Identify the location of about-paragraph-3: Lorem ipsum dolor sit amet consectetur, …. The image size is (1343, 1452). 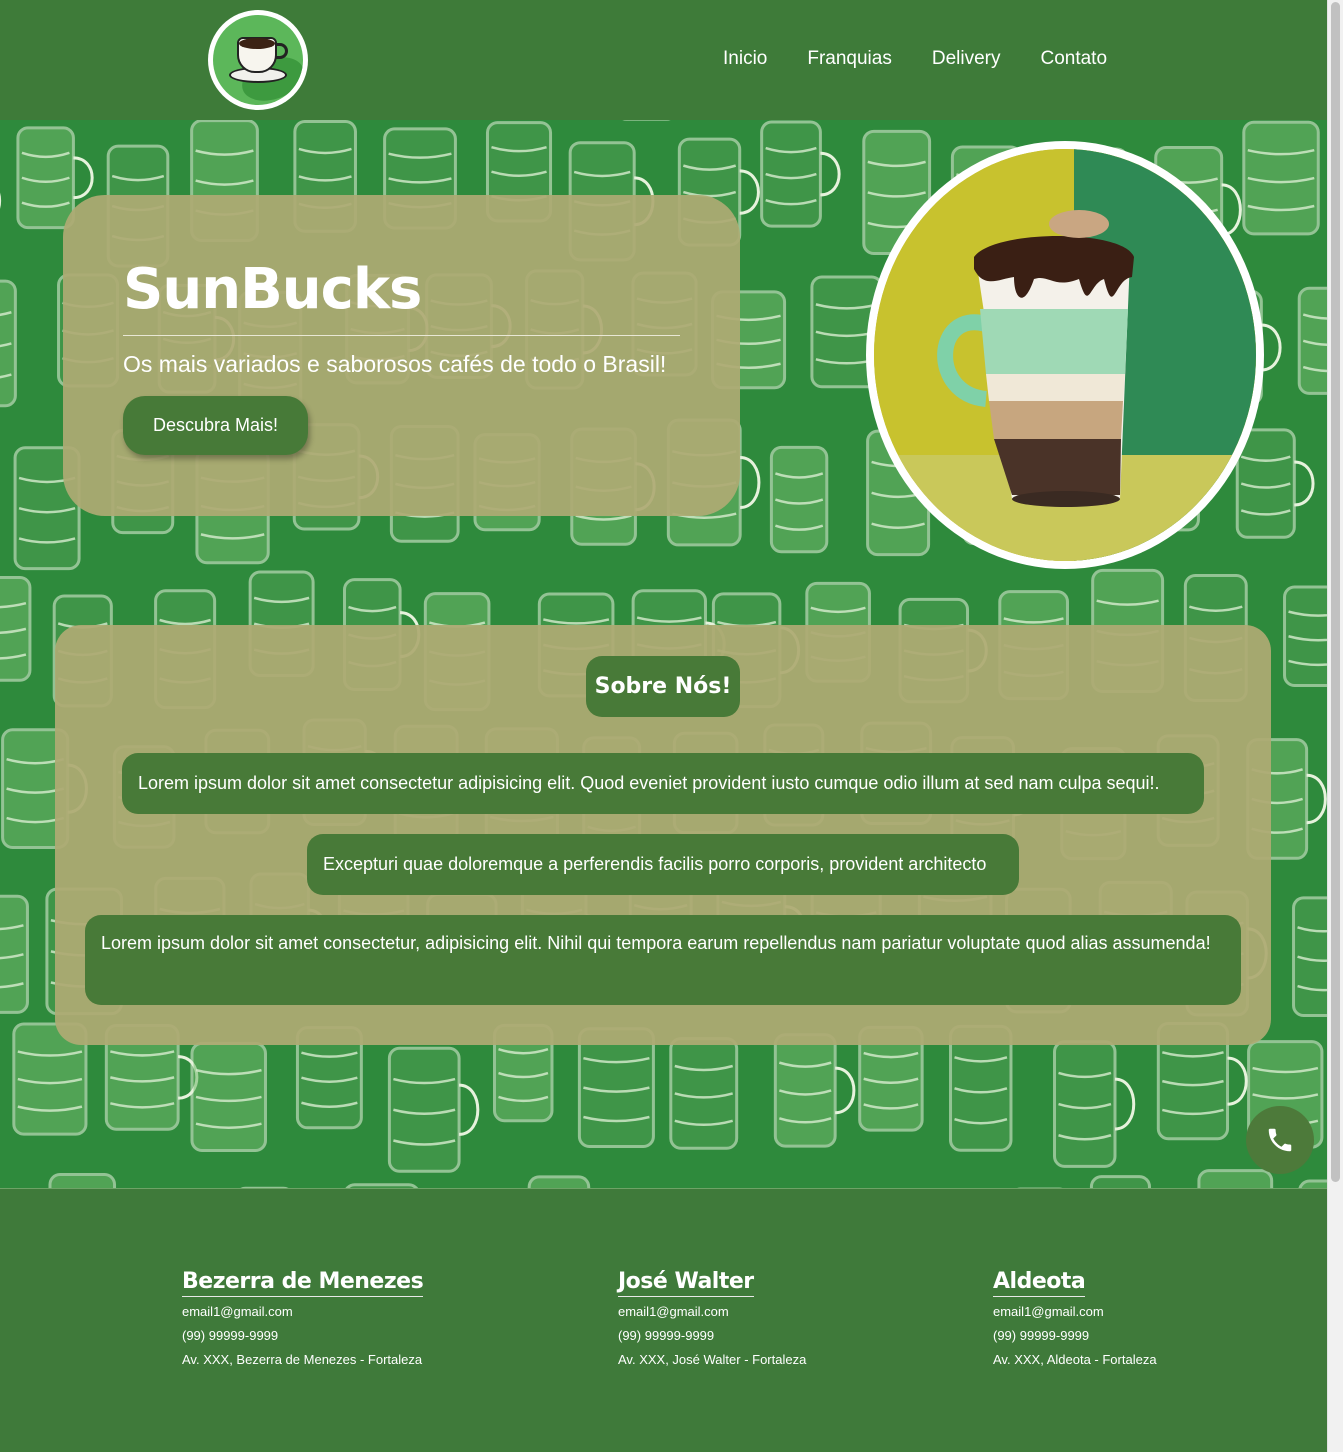
(663, 960).